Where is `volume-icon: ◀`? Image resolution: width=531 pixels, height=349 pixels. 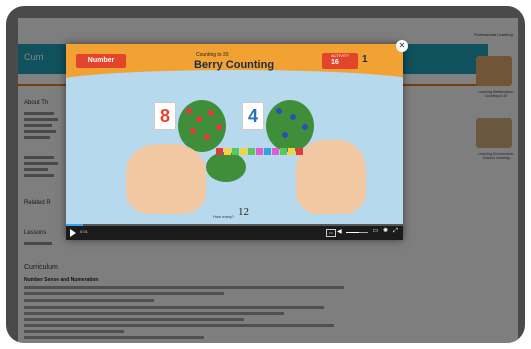 volume-icon: ◀ is located at coordinates (340, 232).